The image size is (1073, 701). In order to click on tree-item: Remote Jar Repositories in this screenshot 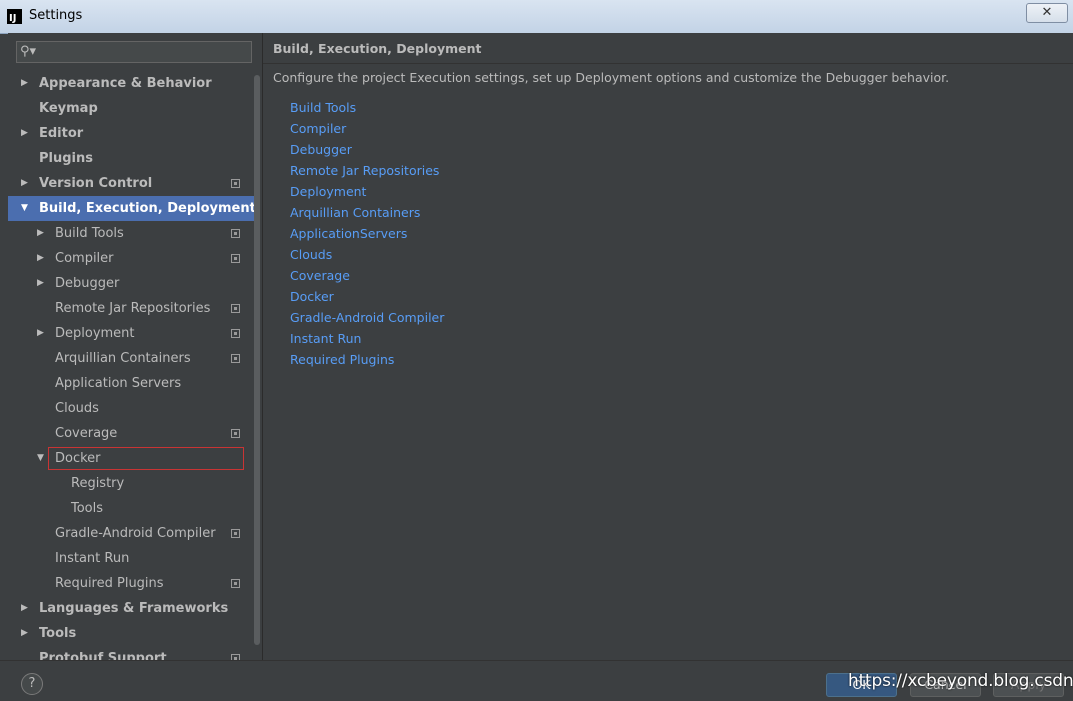, I will do `click(131, 308)`.